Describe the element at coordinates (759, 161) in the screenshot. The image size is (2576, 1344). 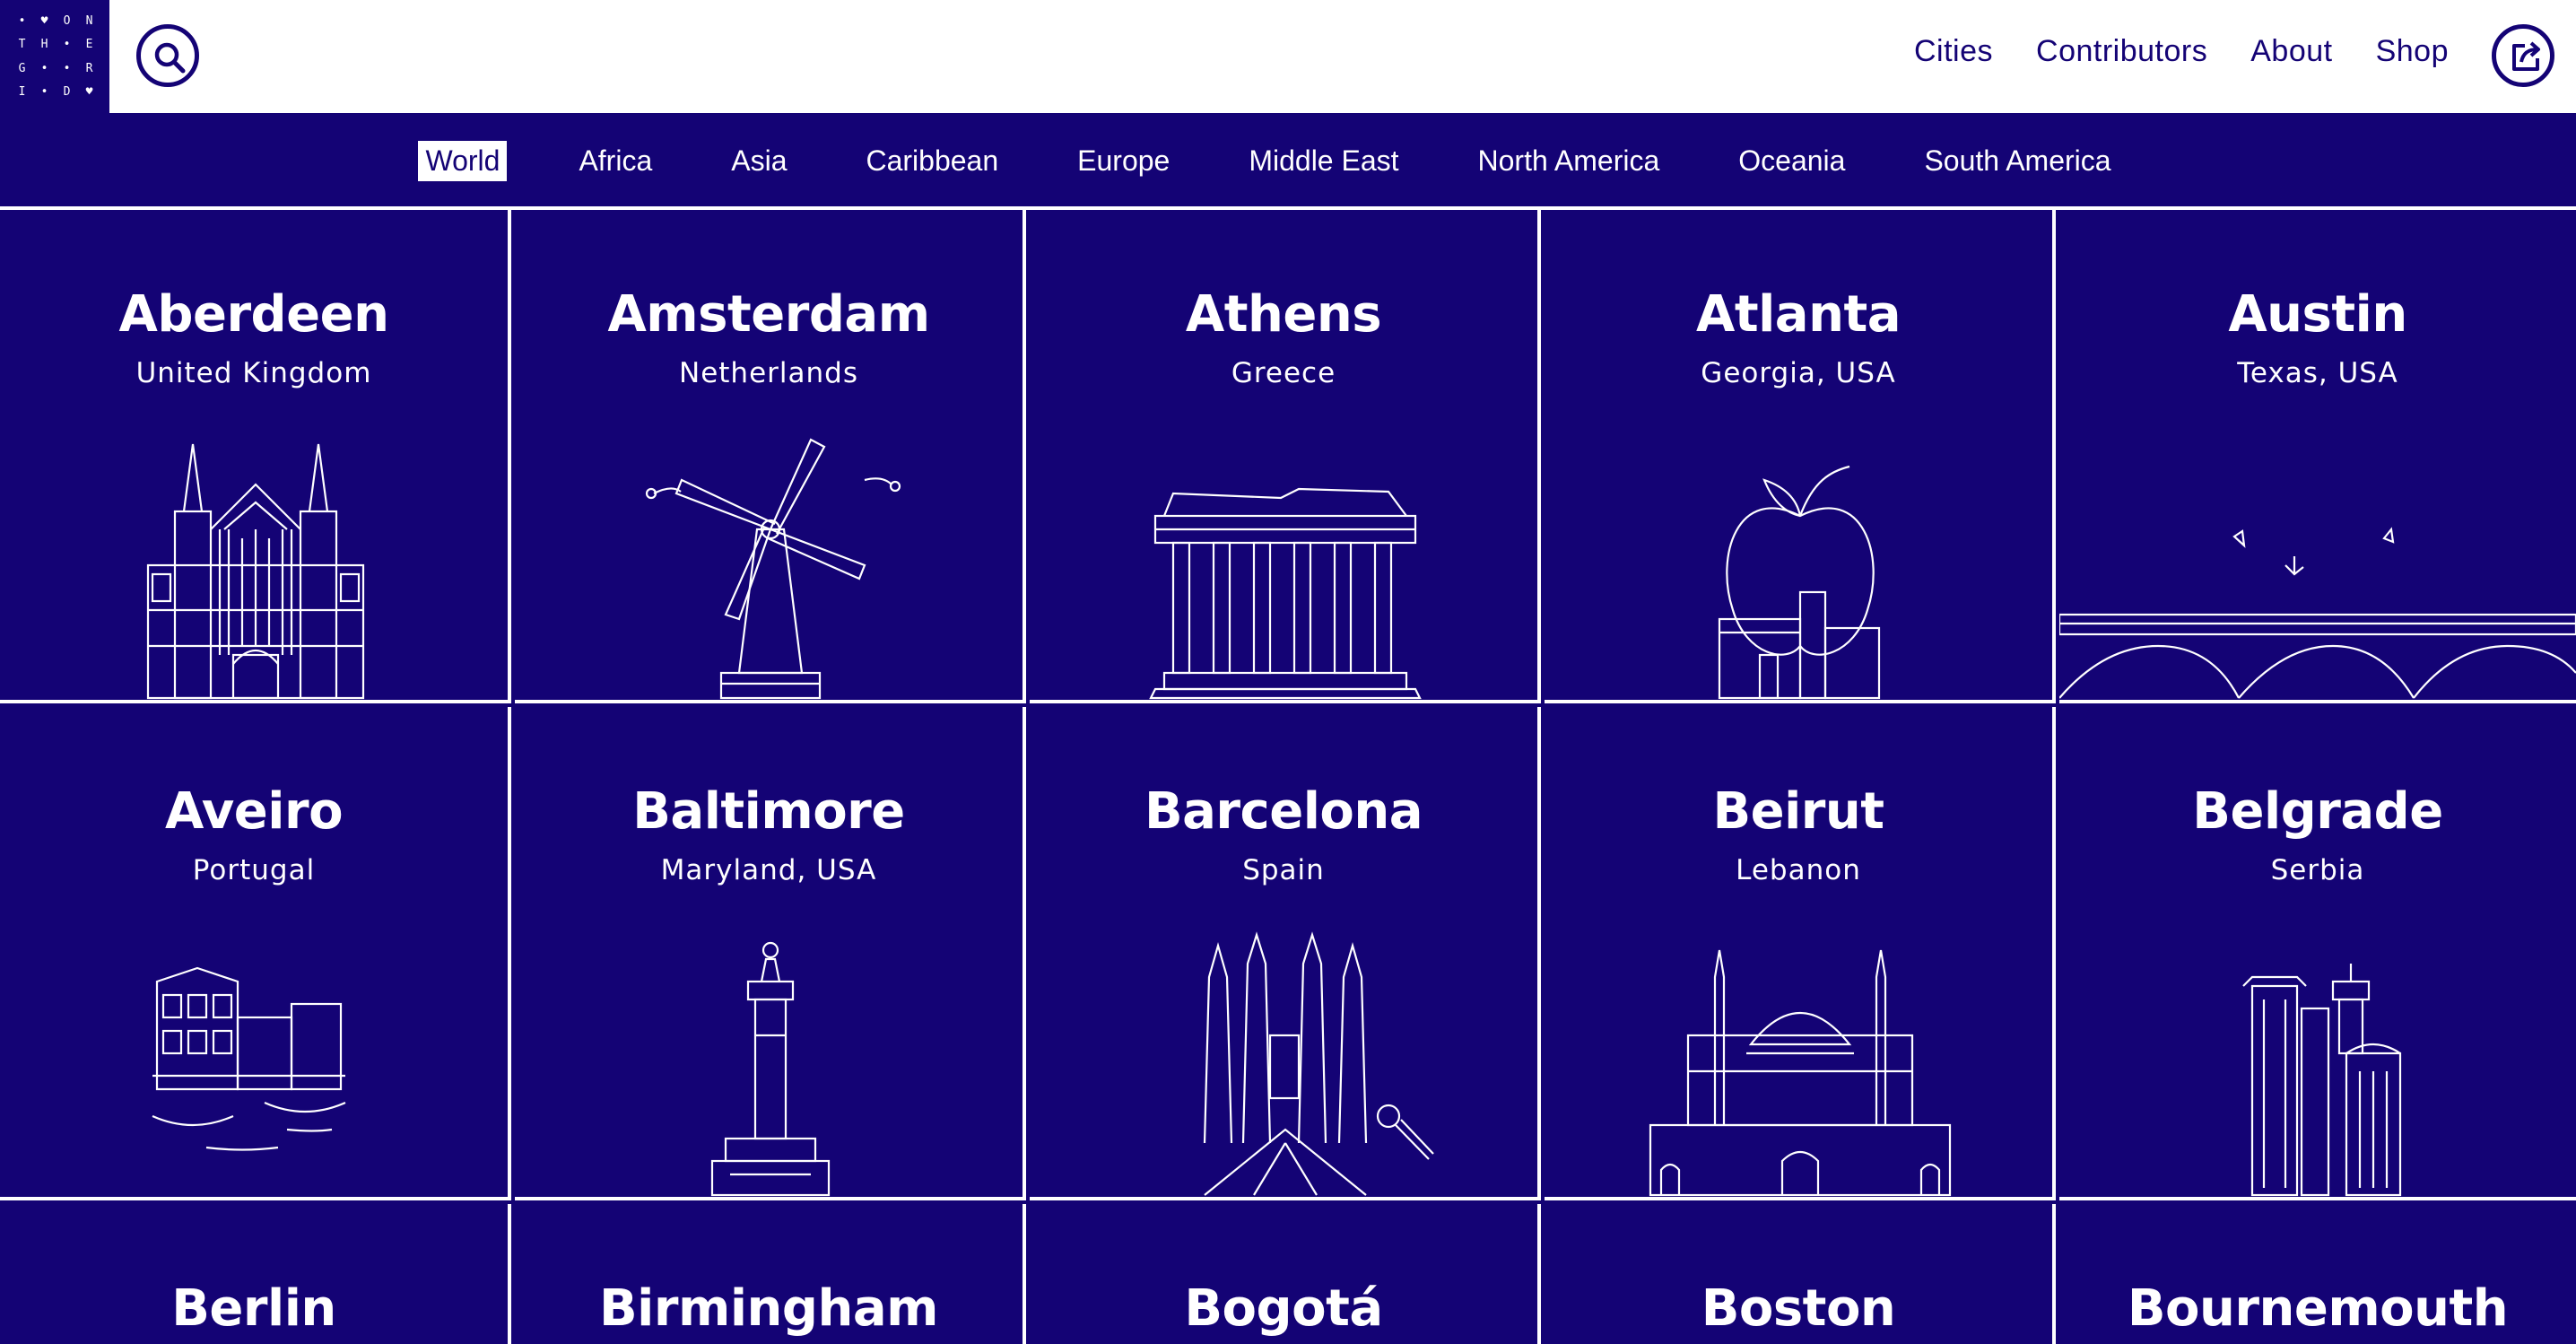
I see `region-tab-asia: Asia` at that location.